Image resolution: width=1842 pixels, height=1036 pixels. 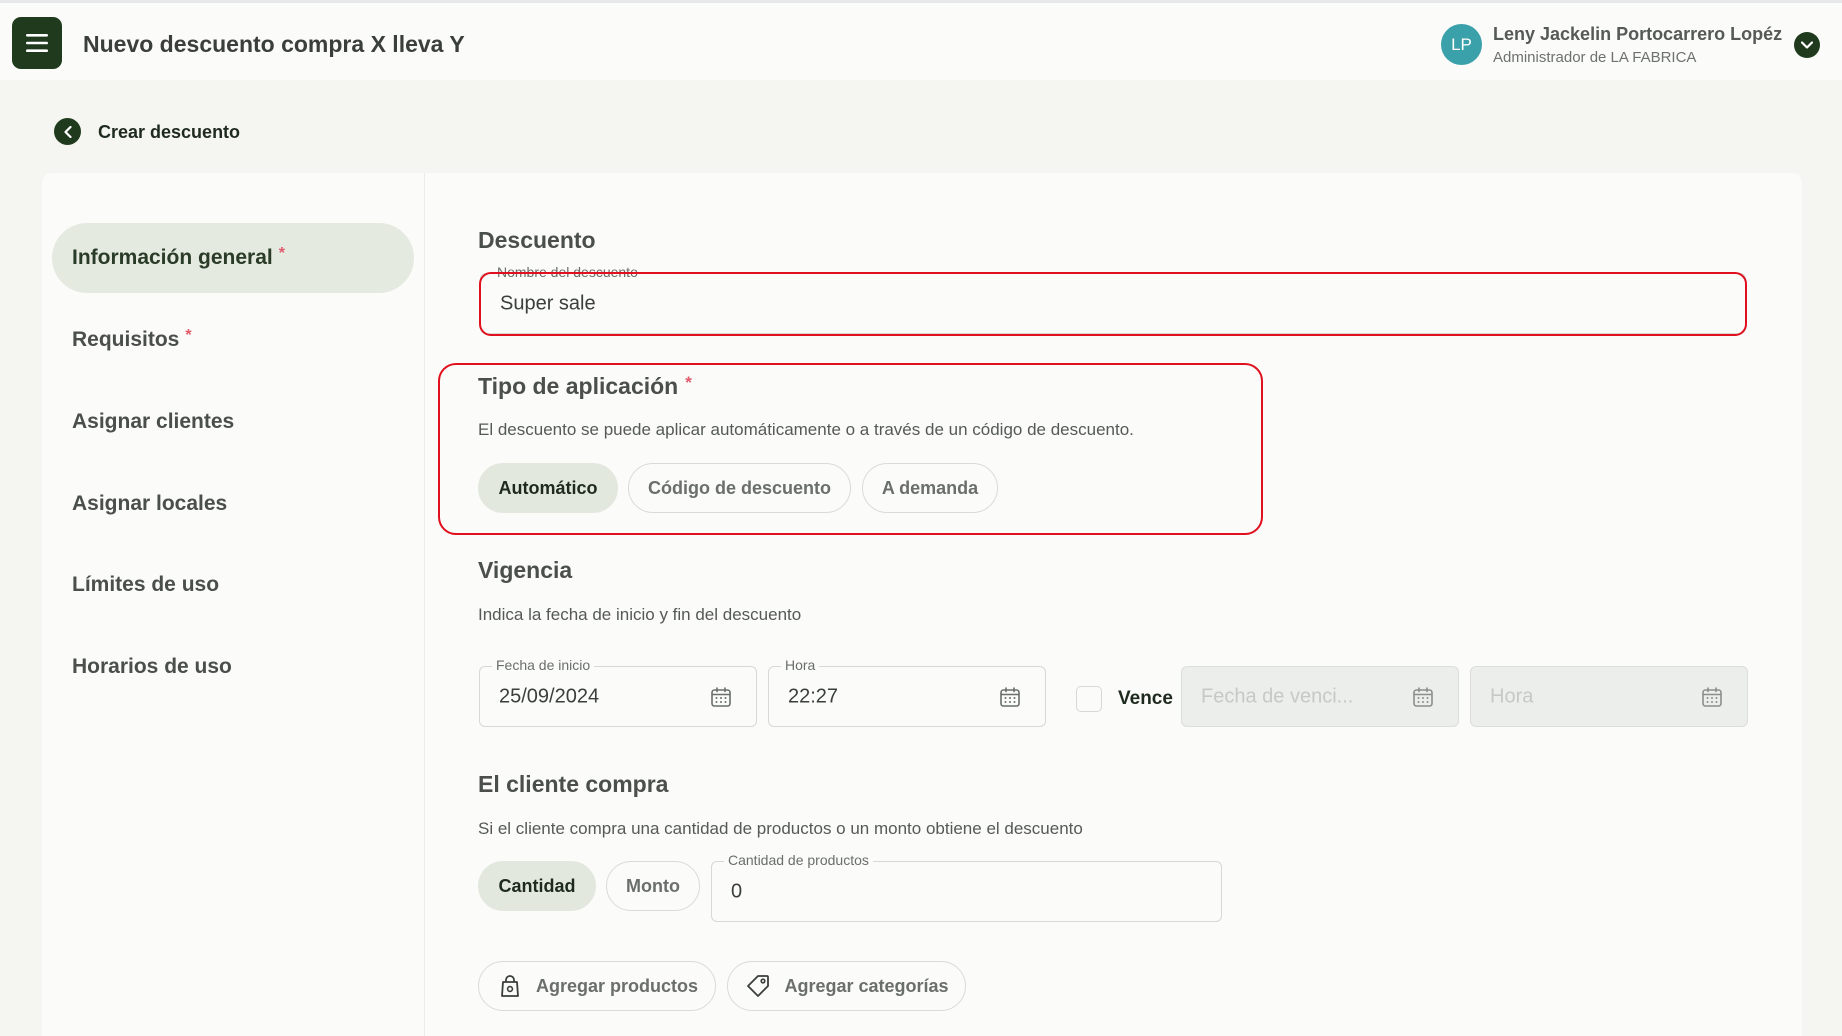 What do you see at coordinates (525, 570) in the screenshot?
I see `vigencia-section-title: Vigencia` at bounding box center [525, 570].